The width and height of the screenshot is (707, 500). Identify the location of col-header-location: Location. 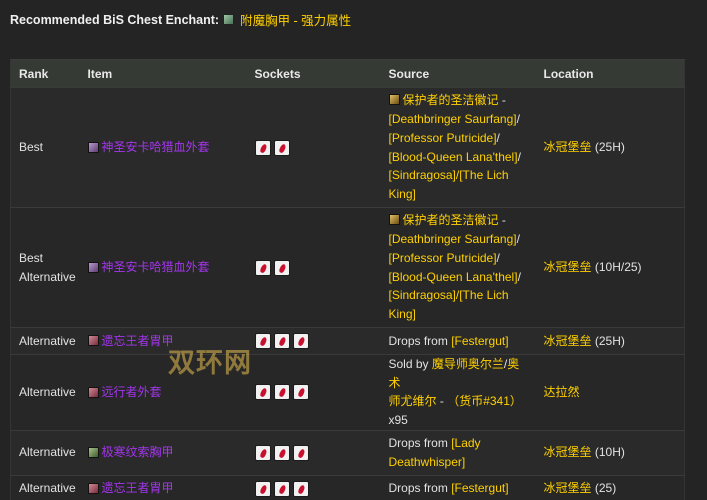
(610, 73).